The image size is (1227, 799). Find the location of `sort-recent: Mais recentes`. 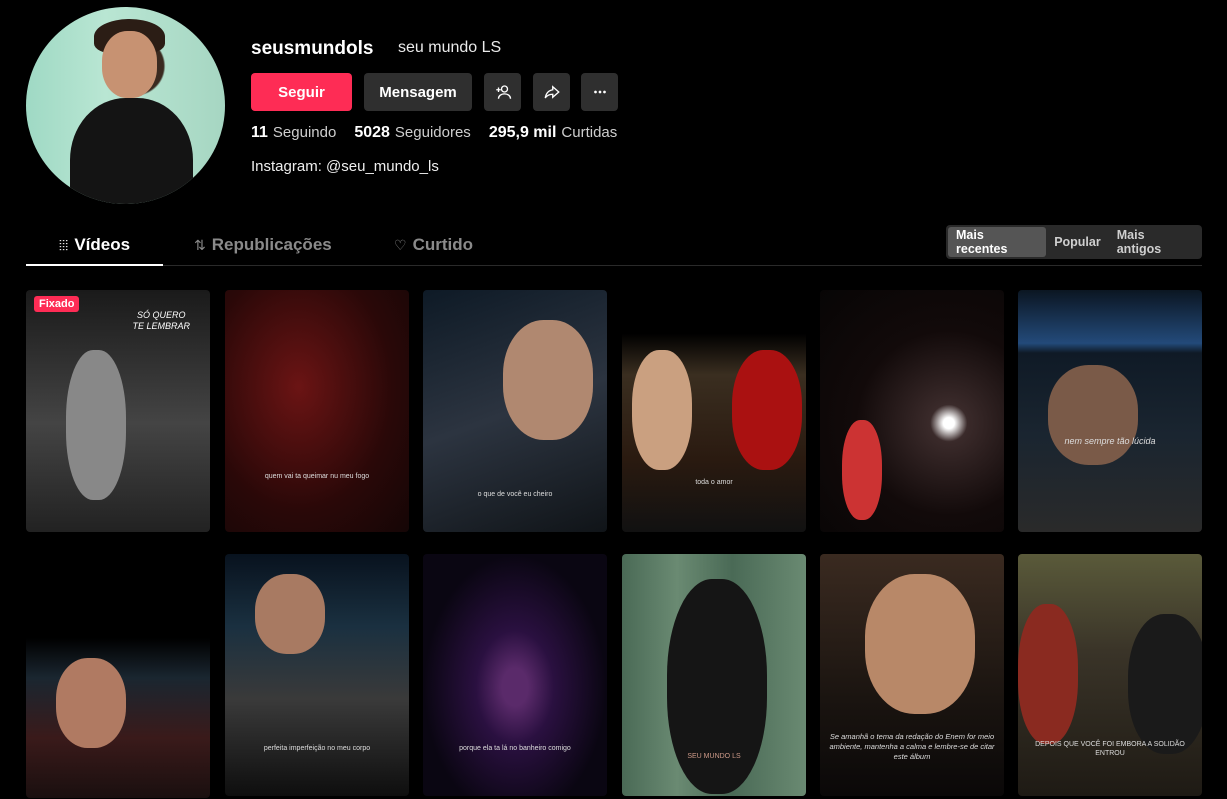

sort-recent: Mais recentes is located at coordinates (997, 242).